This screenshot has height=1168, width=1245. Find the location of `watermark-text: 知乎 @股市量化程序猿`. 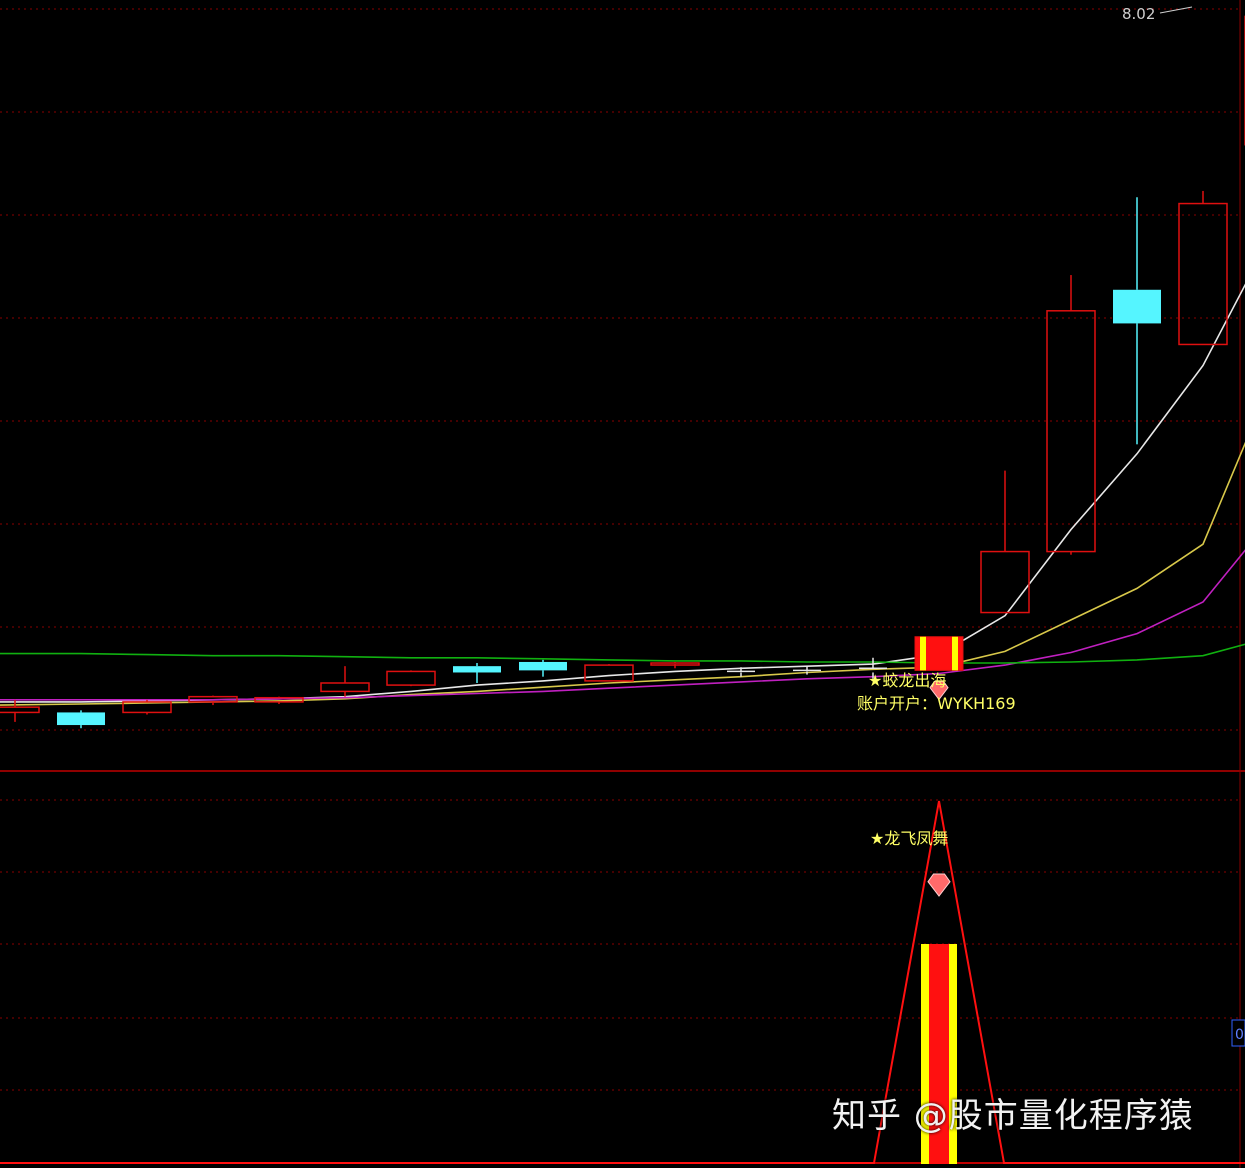

watermark-text: 知乎 @股市量化程序猿 is located at coordinates (1013, 1116).